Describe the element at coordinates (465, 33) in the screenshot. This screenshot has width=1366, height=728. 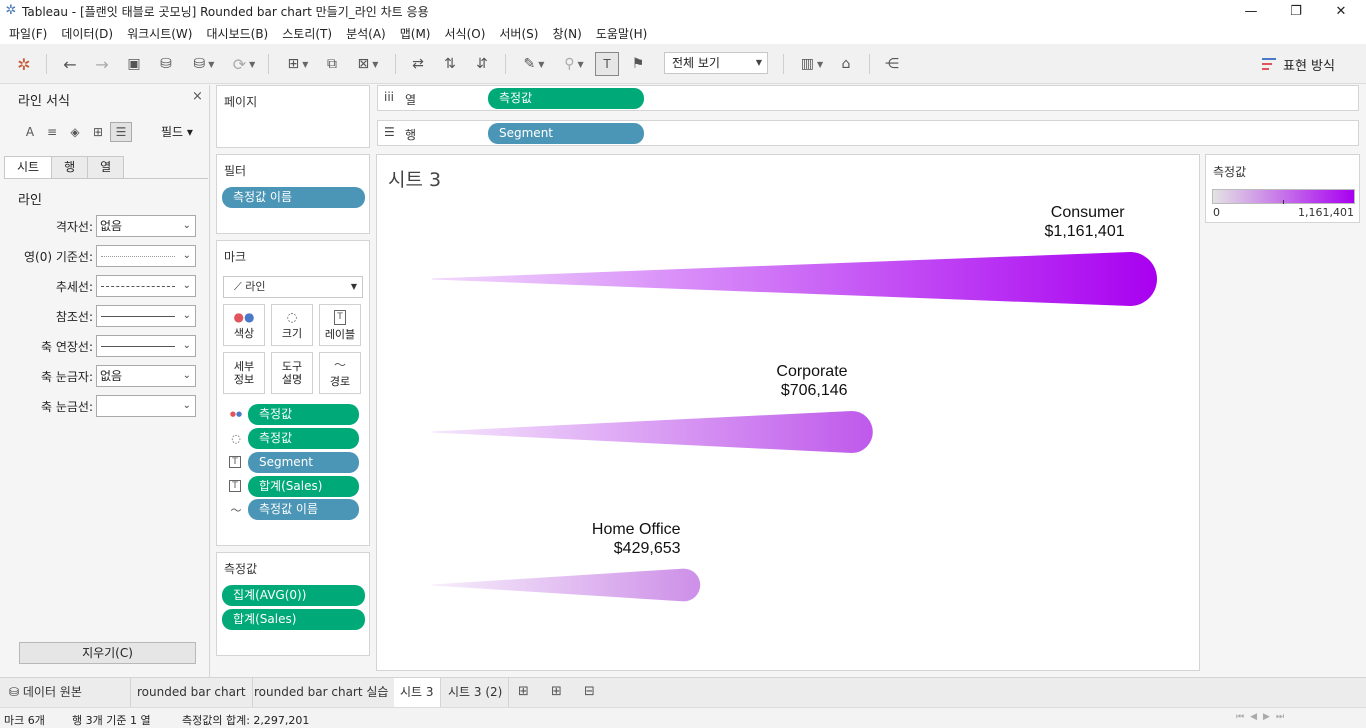
I see `menu-format: 서식(O)` at that location.